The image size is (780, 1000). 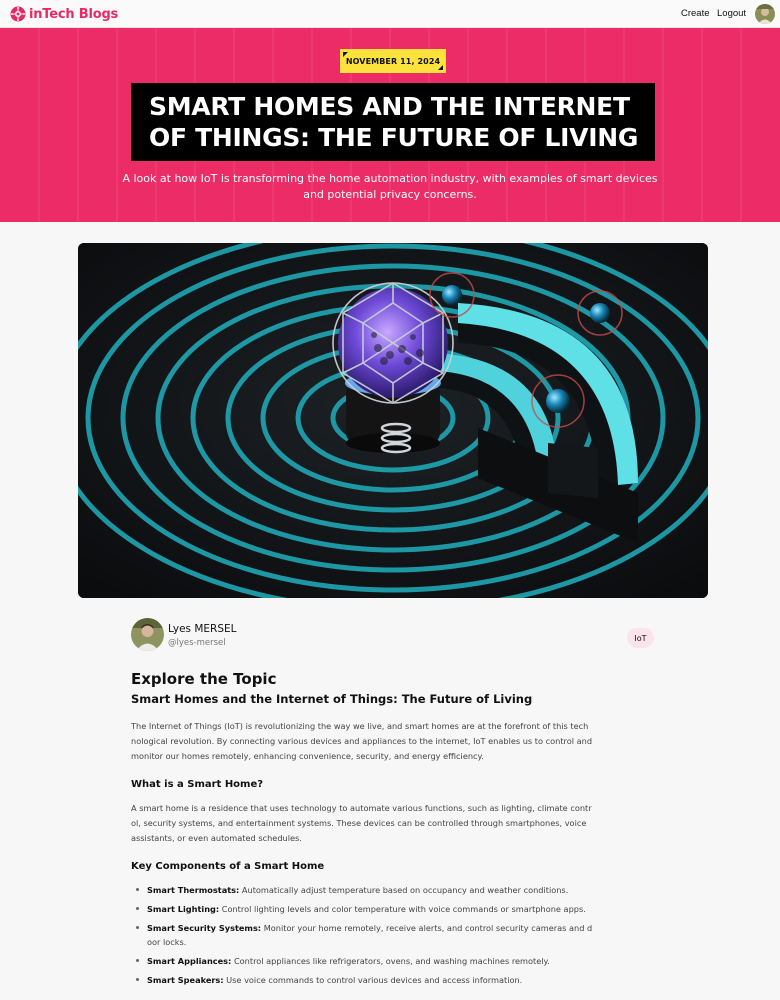 I want to click on user-avatar, so click(x=765, y=14).